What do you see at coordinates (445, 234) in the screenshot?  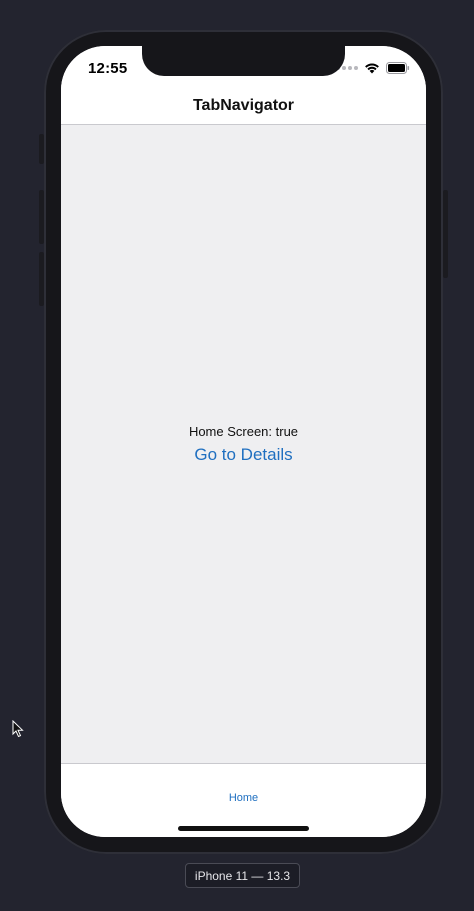 I see `power-button` at bounding box center [445, 234].